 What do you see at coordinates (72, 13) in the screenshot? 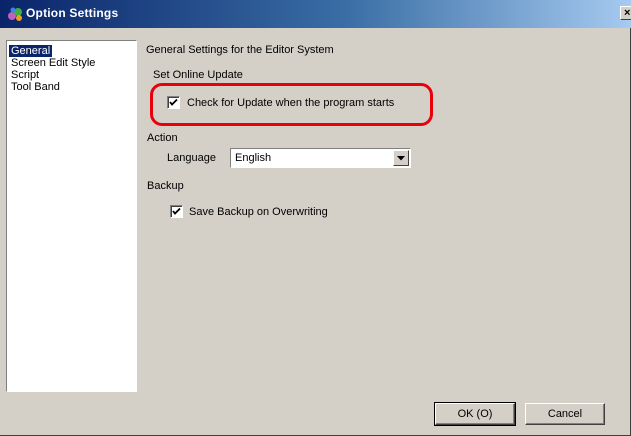
I see `window-title: Option Settings` at bounding box center [72, 13].